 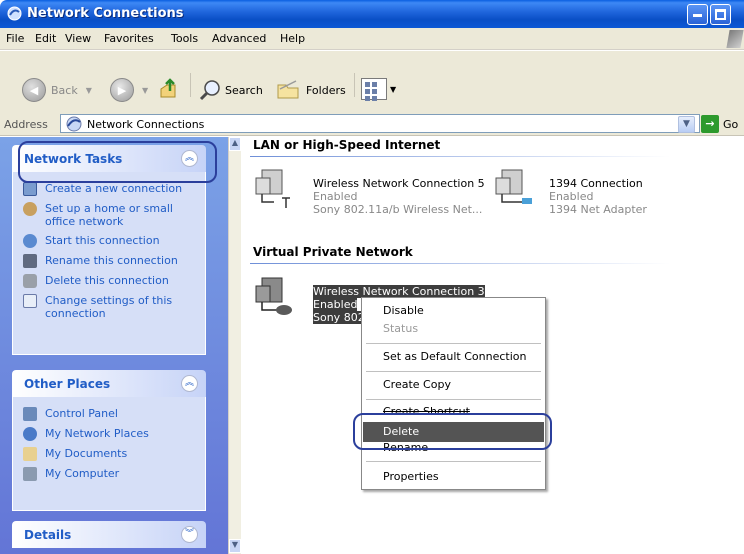 I want to click on back-arrow-icon: ◀, so click(x=34, y=90).